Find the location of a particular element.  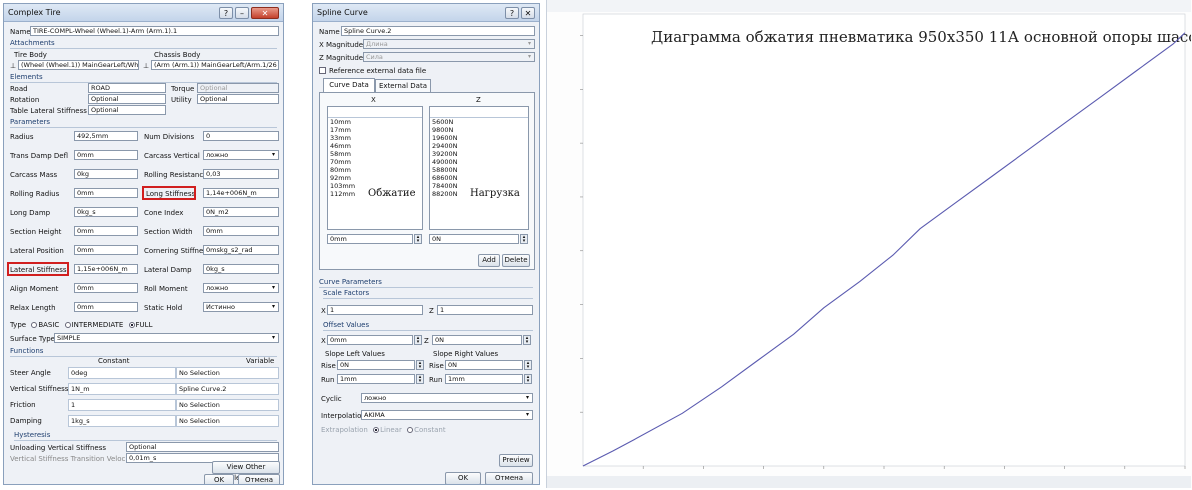

lateral-stiffness-input: 1,15e+006N_m is located at coordinates (106, 269).